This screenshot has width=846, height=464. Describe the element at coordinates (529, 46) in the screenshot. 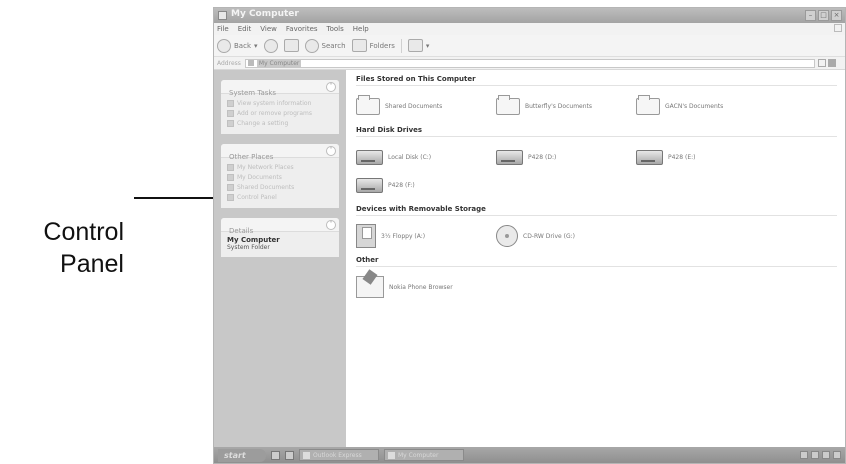

I see `toolbar: Back ▾ Search Folders ▾` at that location.